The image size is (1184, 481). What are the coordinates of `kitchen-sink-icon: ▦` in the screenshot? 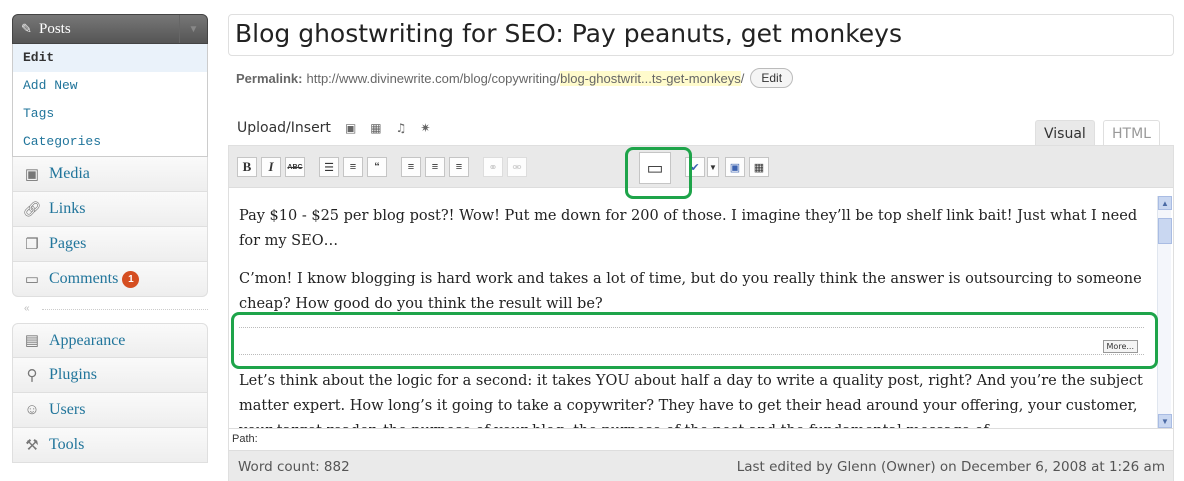 It's located at (759, 167).